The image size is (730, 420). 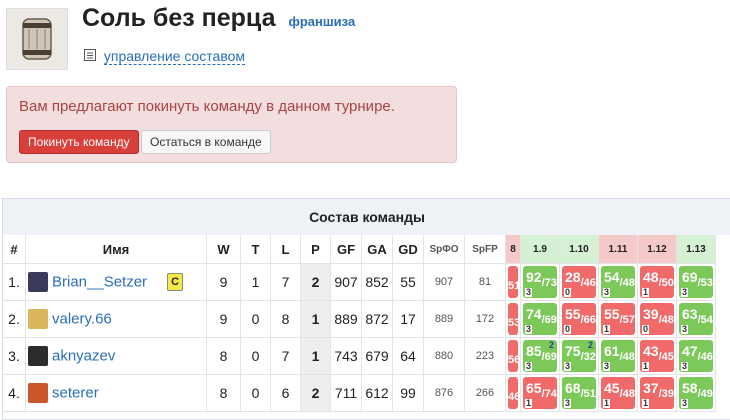 I want to click on result-cell: 56, so click(x=513, y=356).